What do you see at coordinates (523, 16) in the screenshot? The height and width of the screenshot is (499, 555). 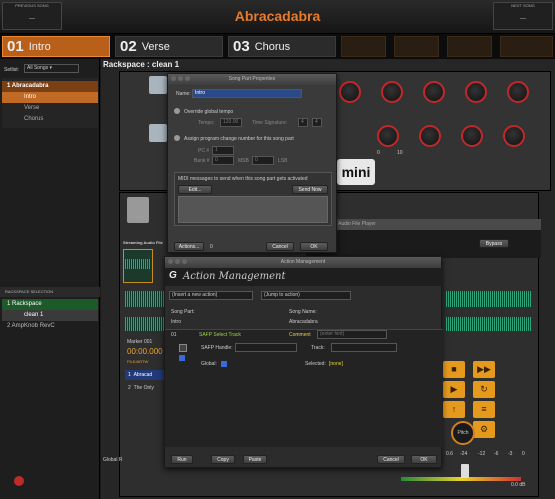 I see `next-song-button: NEXT SONG ---` at bounding box center [523, 16].